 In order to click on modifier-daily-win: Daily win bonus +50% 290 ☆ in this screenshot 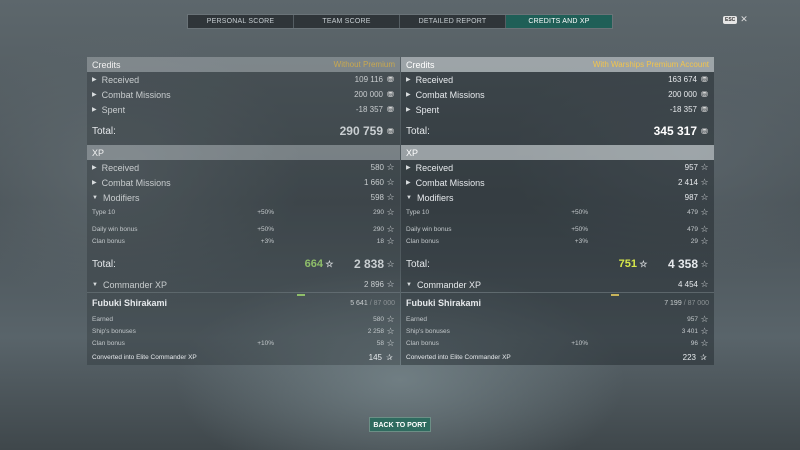, I will do `click(243, 229)`.